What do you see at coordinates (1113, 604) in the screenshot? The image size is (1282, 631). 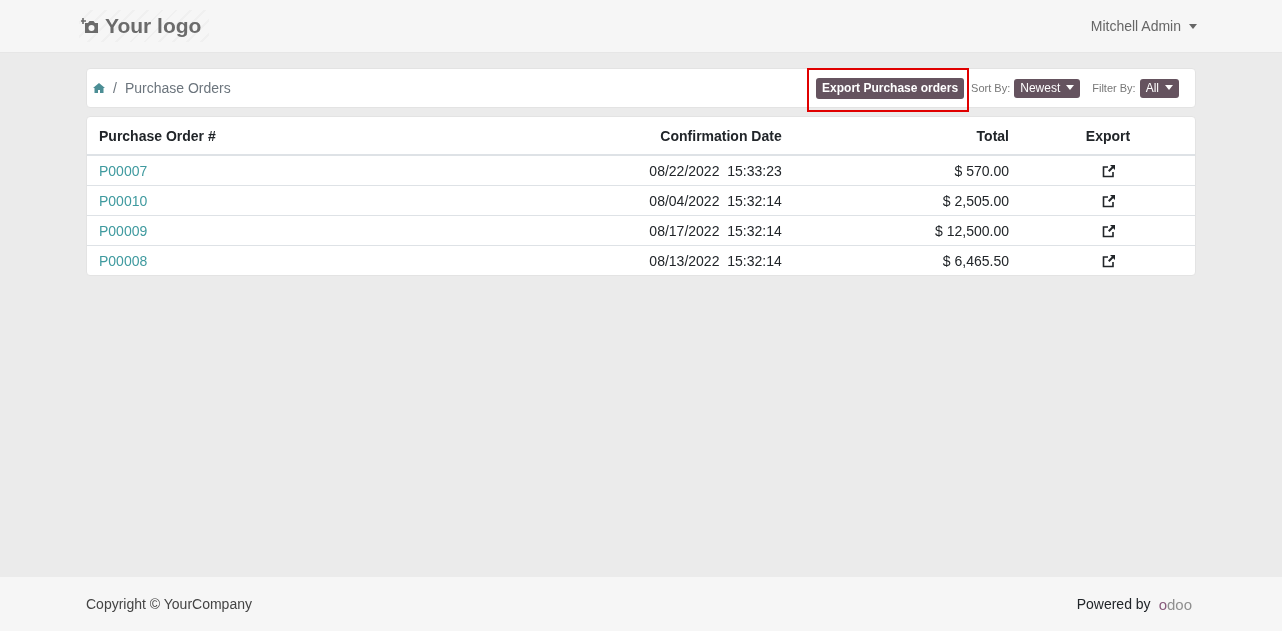 I see `powered-by-text: Powered by` at bounding box center [1113, 604].